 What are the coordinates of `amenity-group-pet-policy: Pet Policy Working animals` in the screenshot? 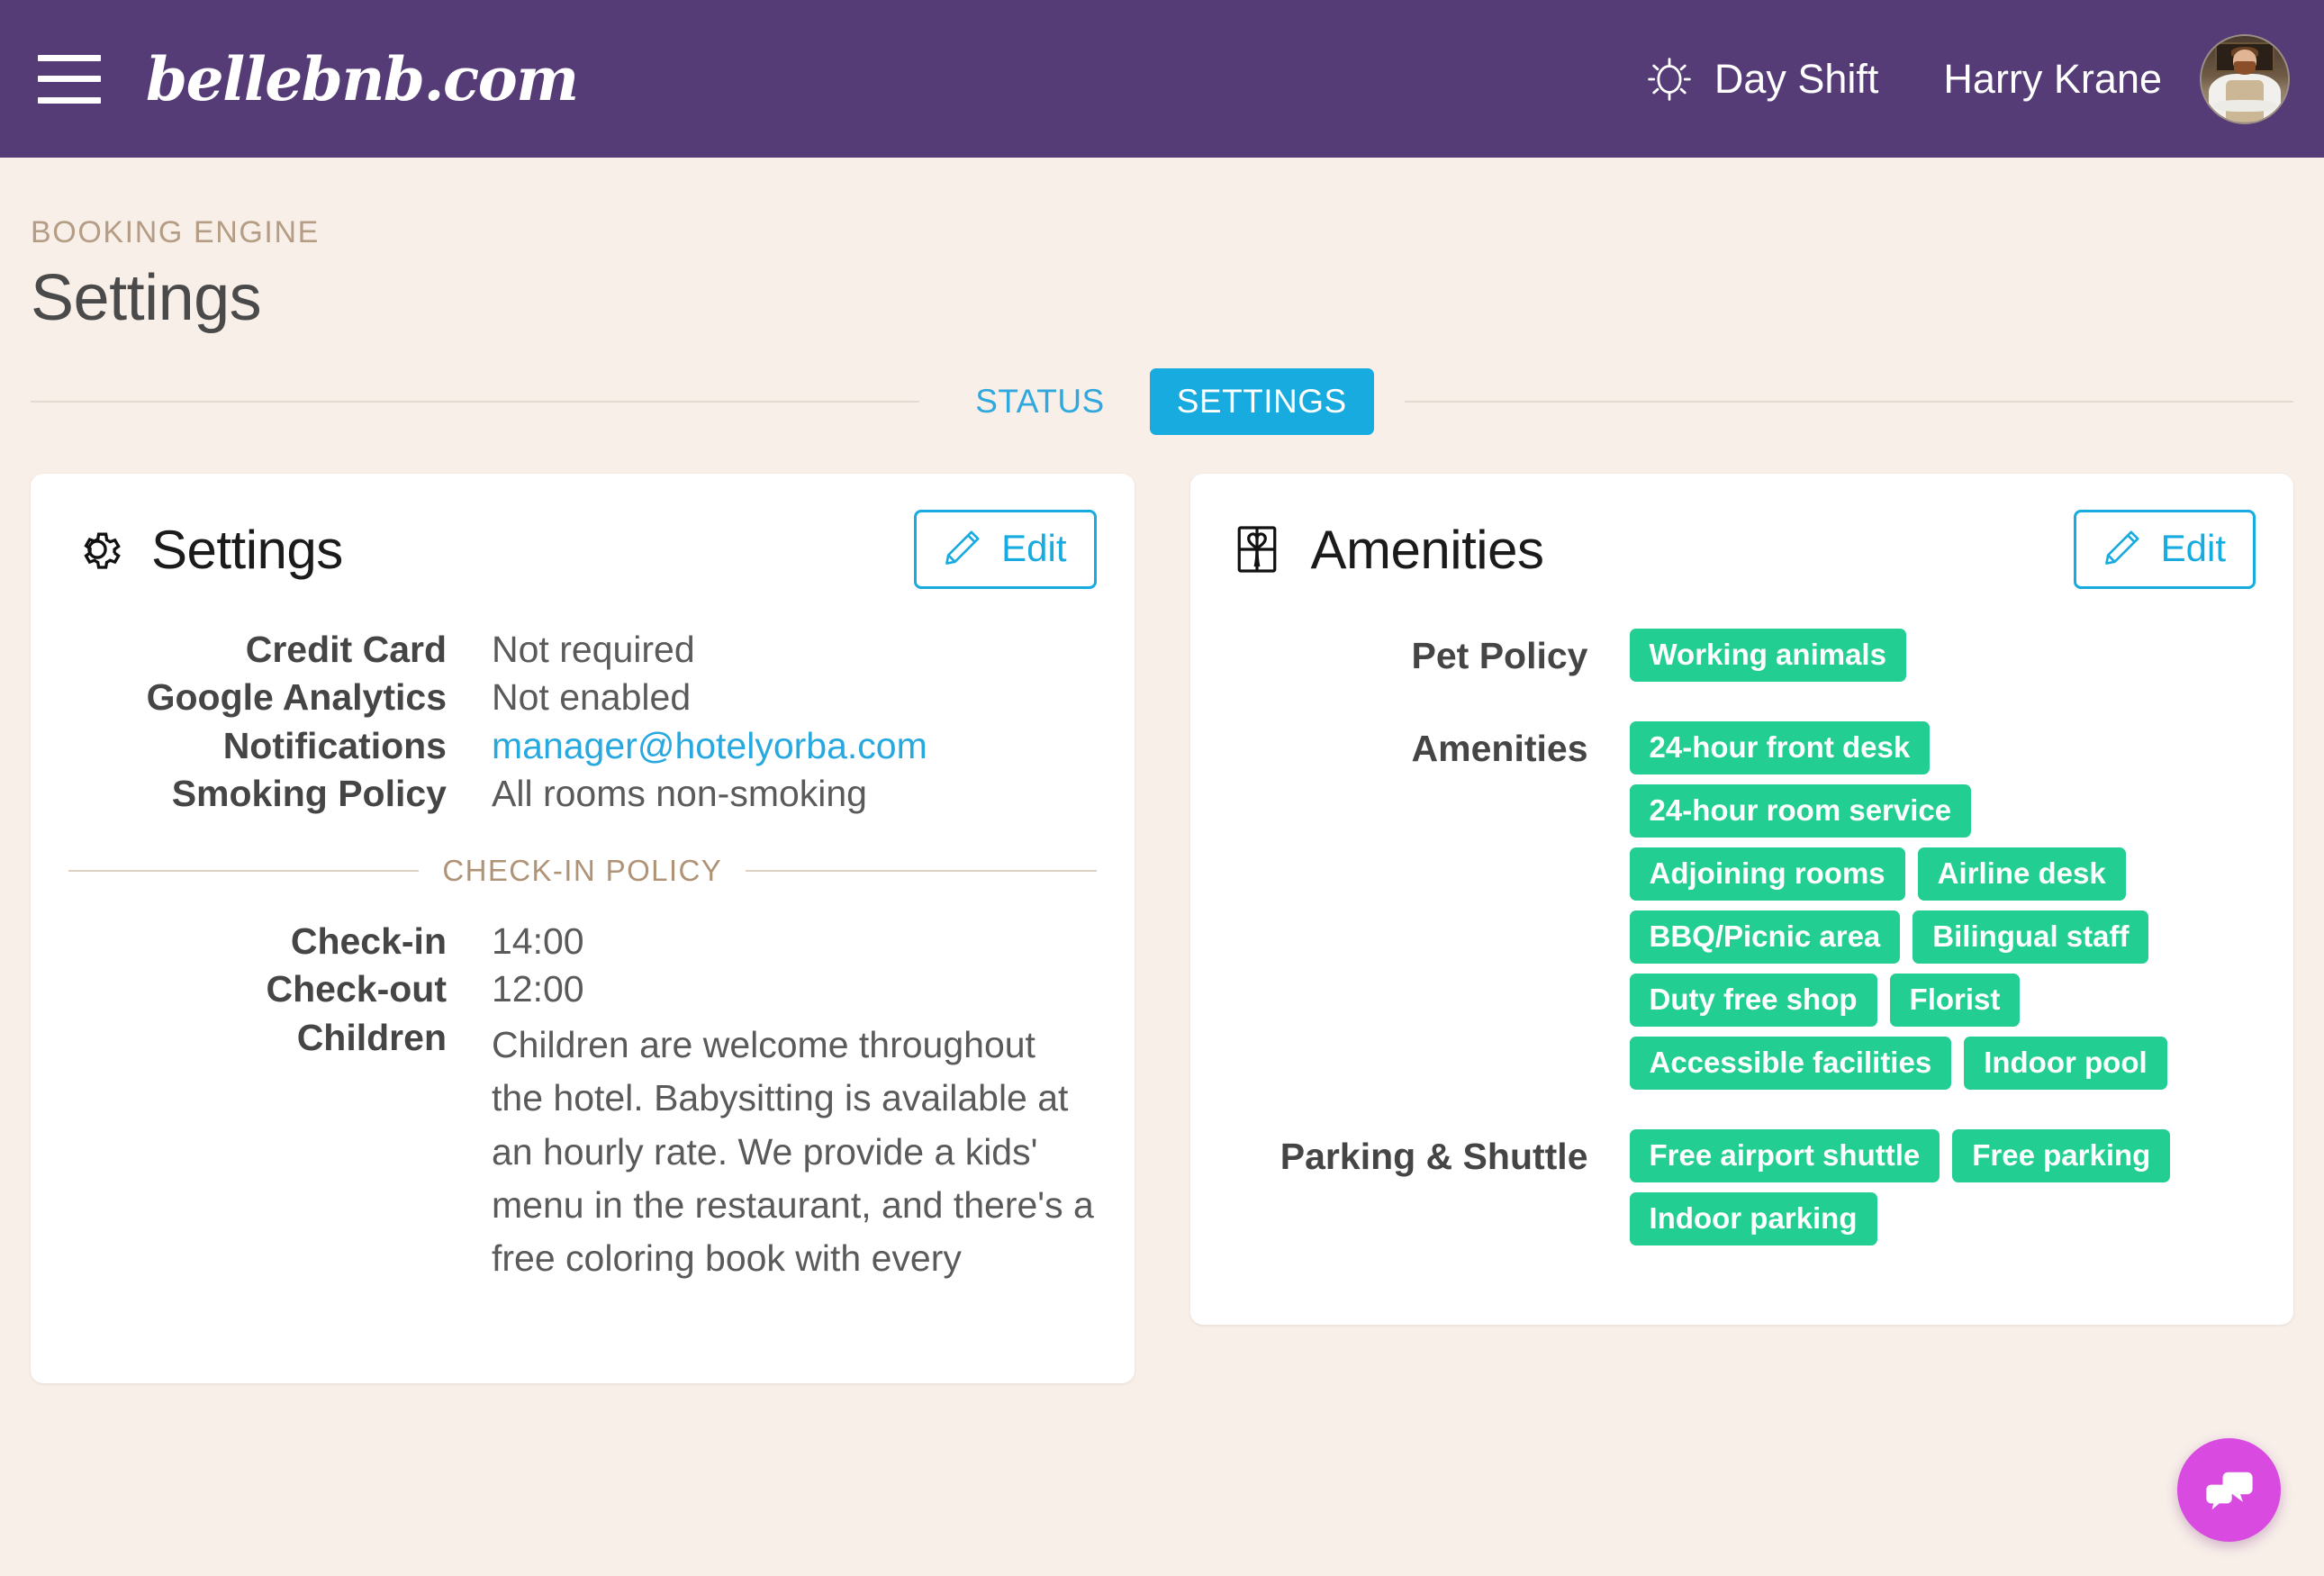 It's located at (1742, 655).